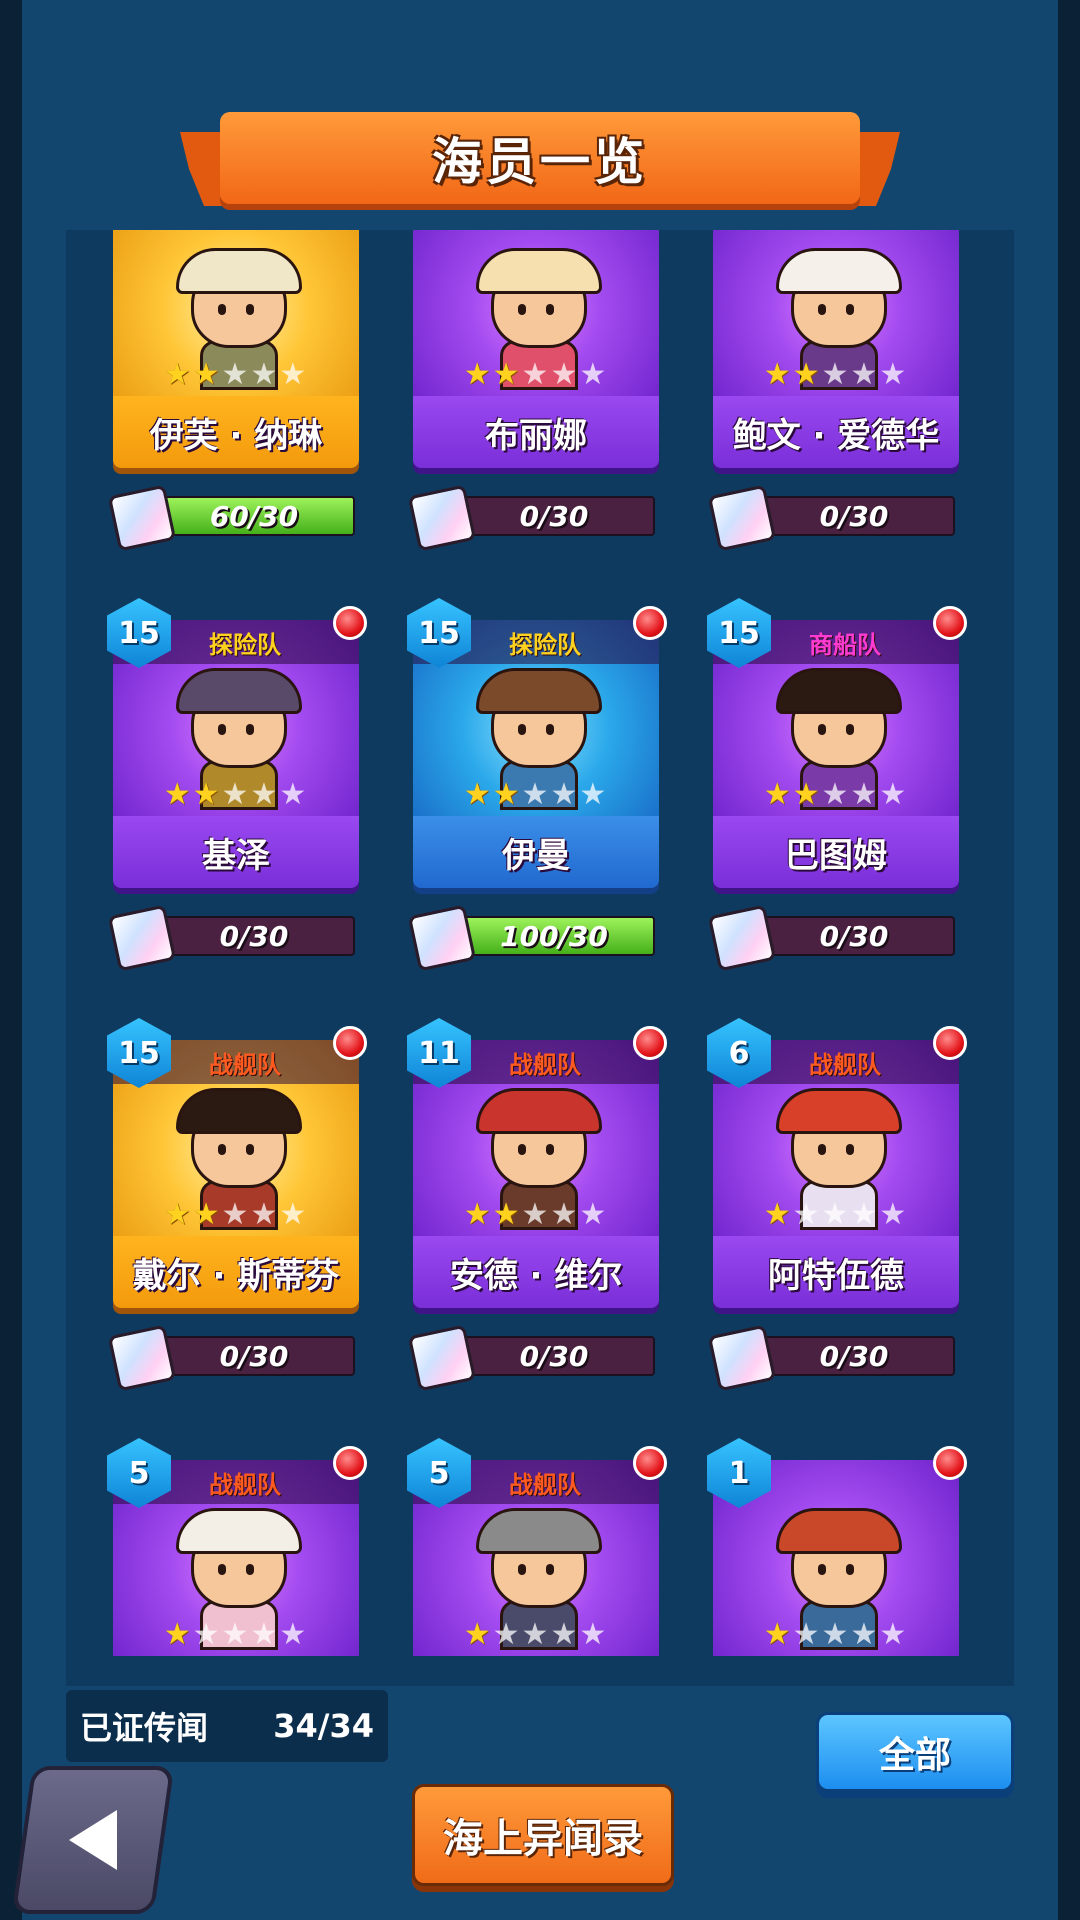  Describe the element at coordinates (536, 1272) in the screenshot. I see `crew-name: 安德 · 维尔` at that location.